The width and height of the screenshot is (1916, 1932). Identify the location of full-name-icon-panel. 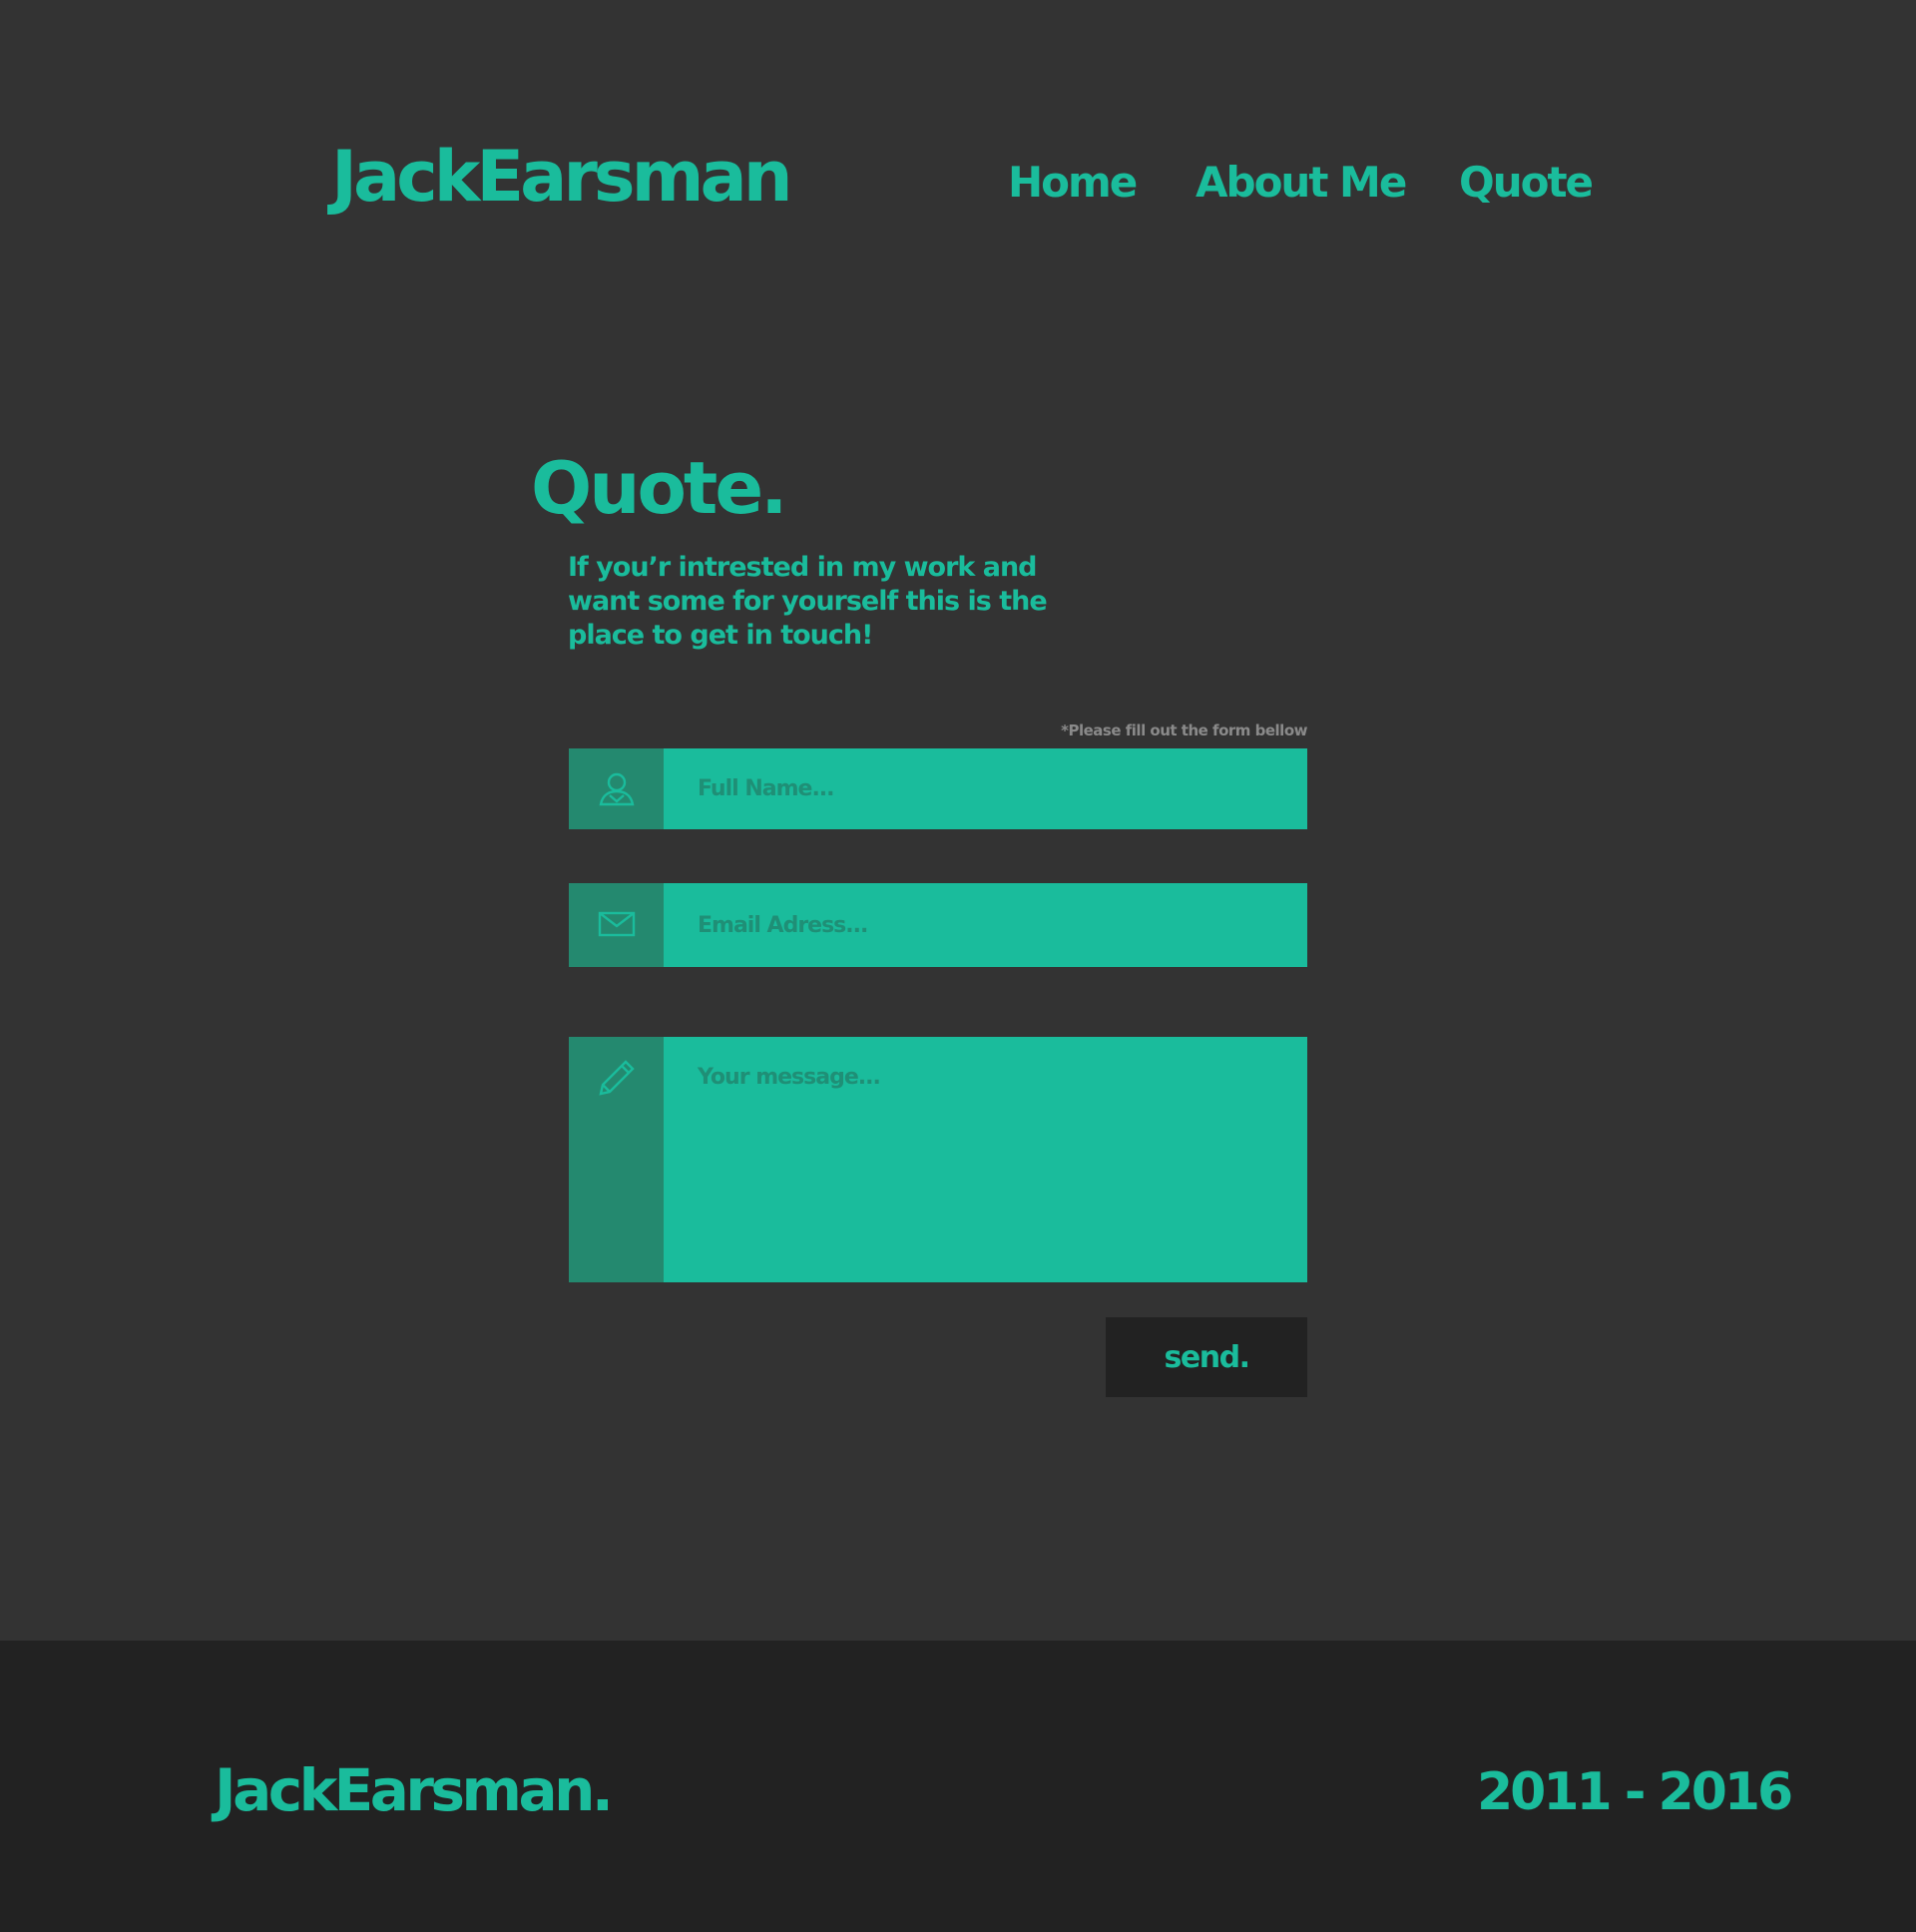
(616, 788).